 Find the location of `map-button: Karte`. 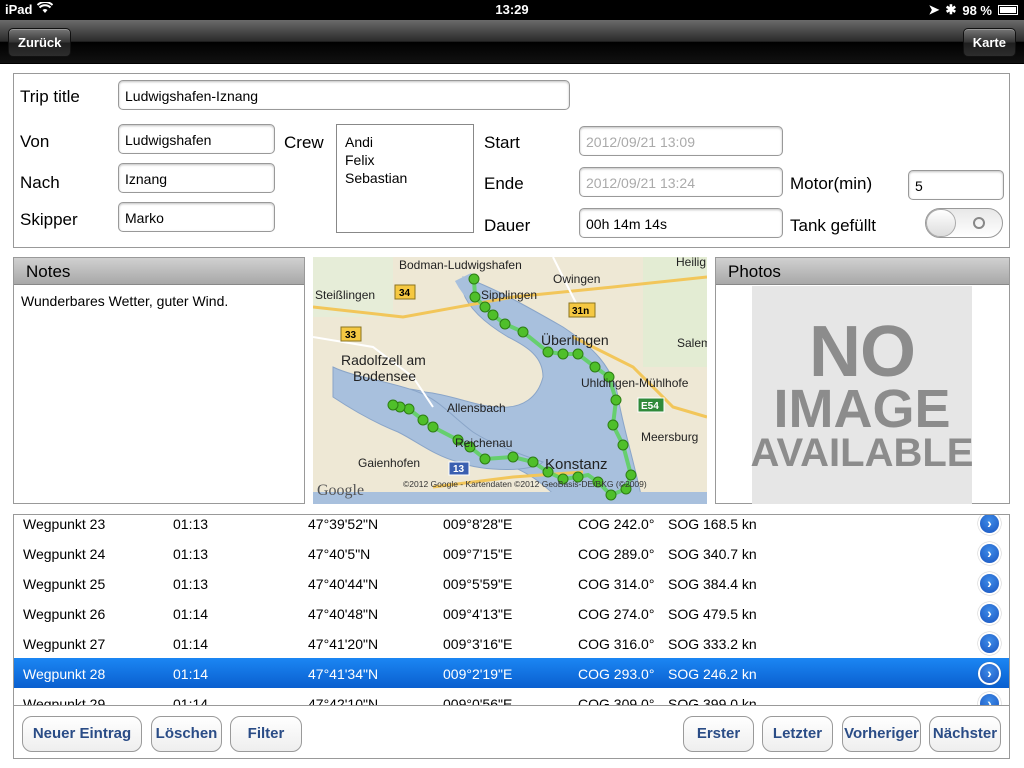

map-button: Karte is located at coordinates (989, 42).